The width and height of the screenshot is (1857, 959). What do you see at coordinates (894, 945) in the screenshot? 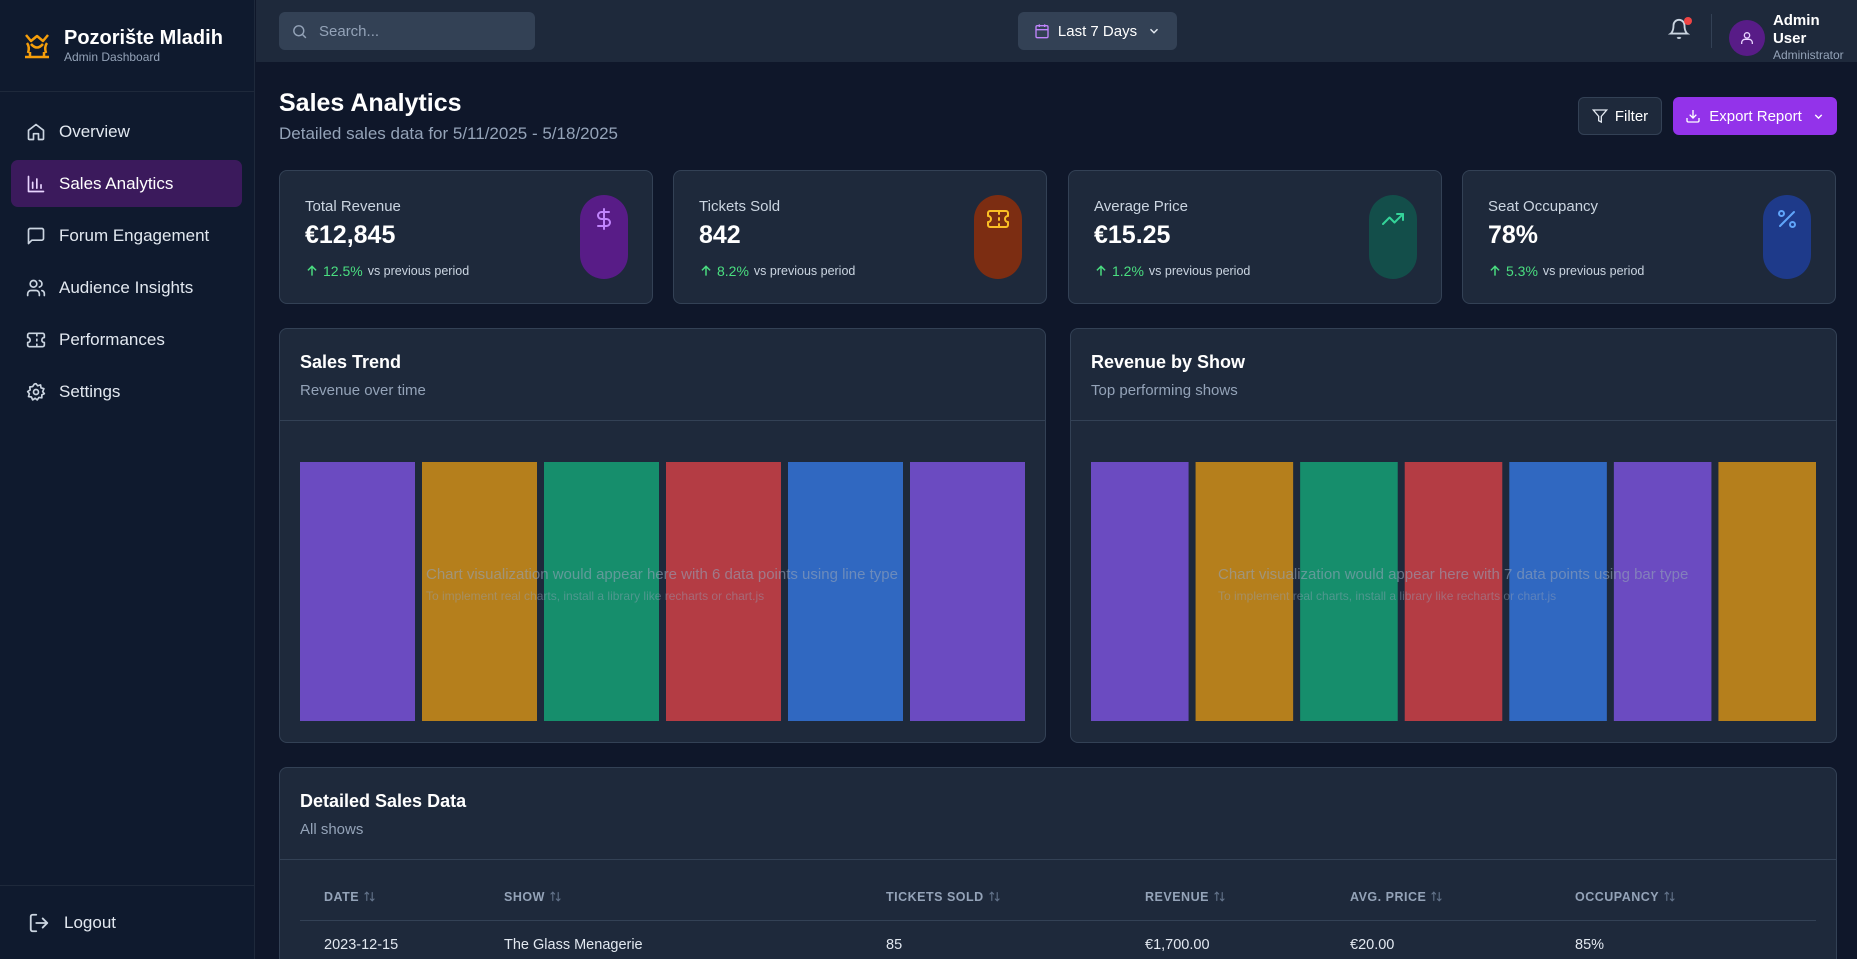
I see `cell-tickets-sold: 85` at bounding box center [894, 945].